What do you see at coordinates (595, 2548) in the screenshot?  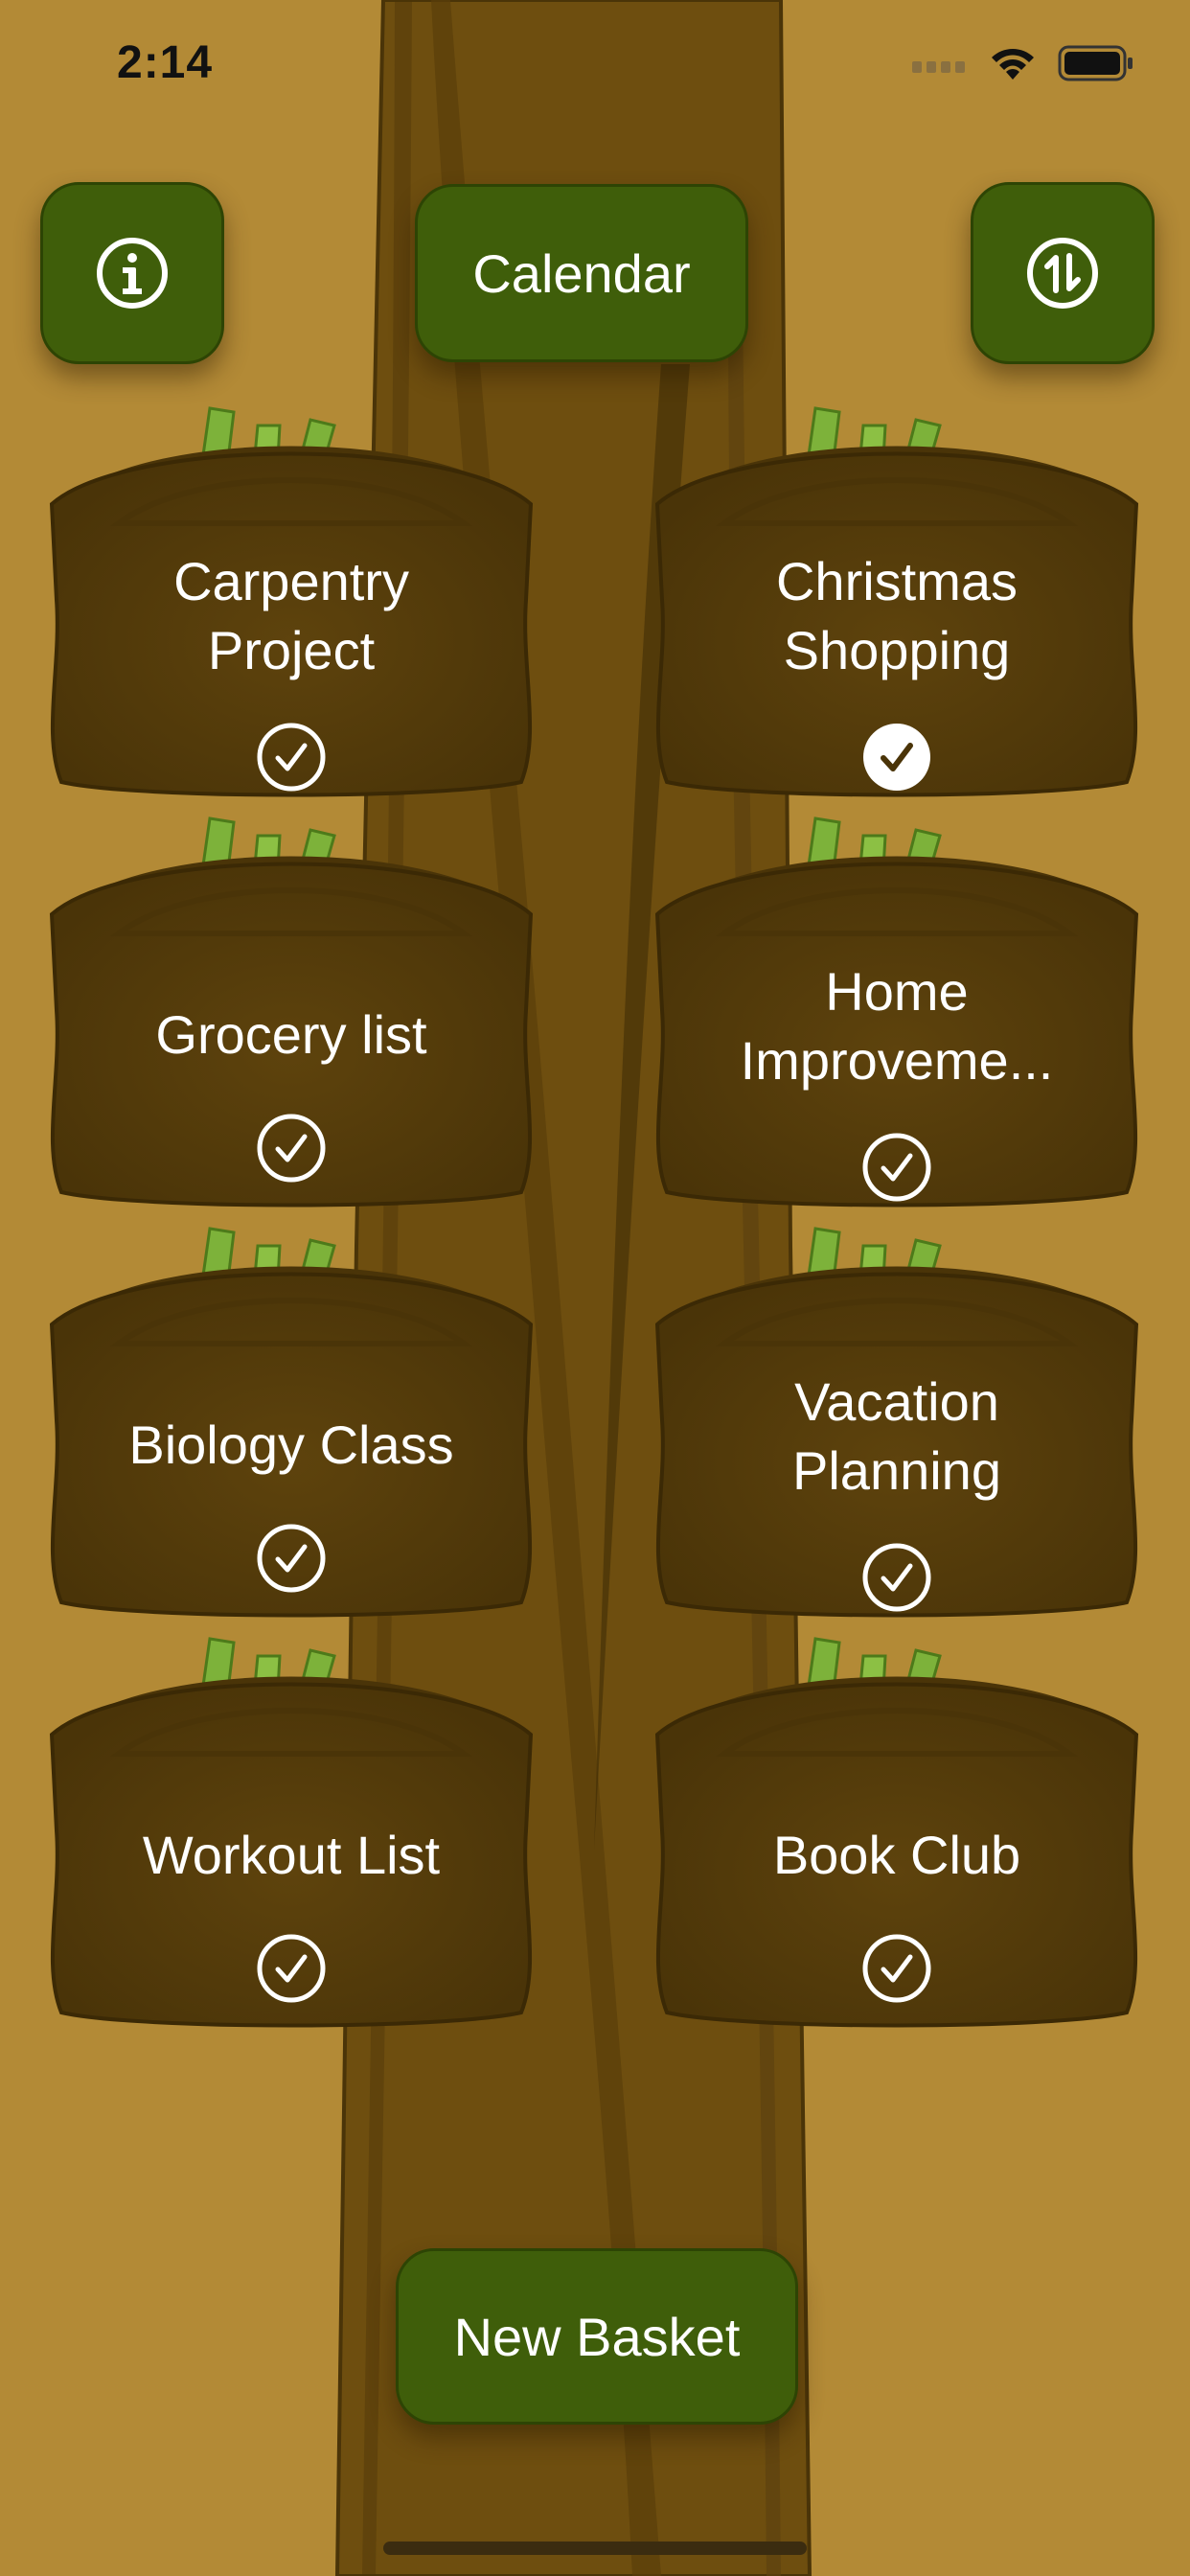 I see `home-indicator` at bounding box center [595, 2548].